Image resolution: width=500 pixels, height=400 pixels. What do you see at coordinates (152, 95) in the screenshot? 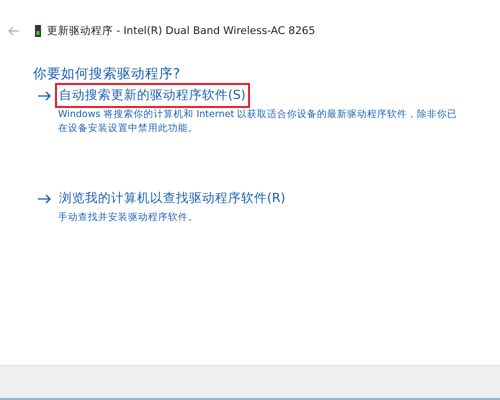
I see `option-link: 自动搜索更新的驱动程序软件(S)` at bounding box center [152, 95].